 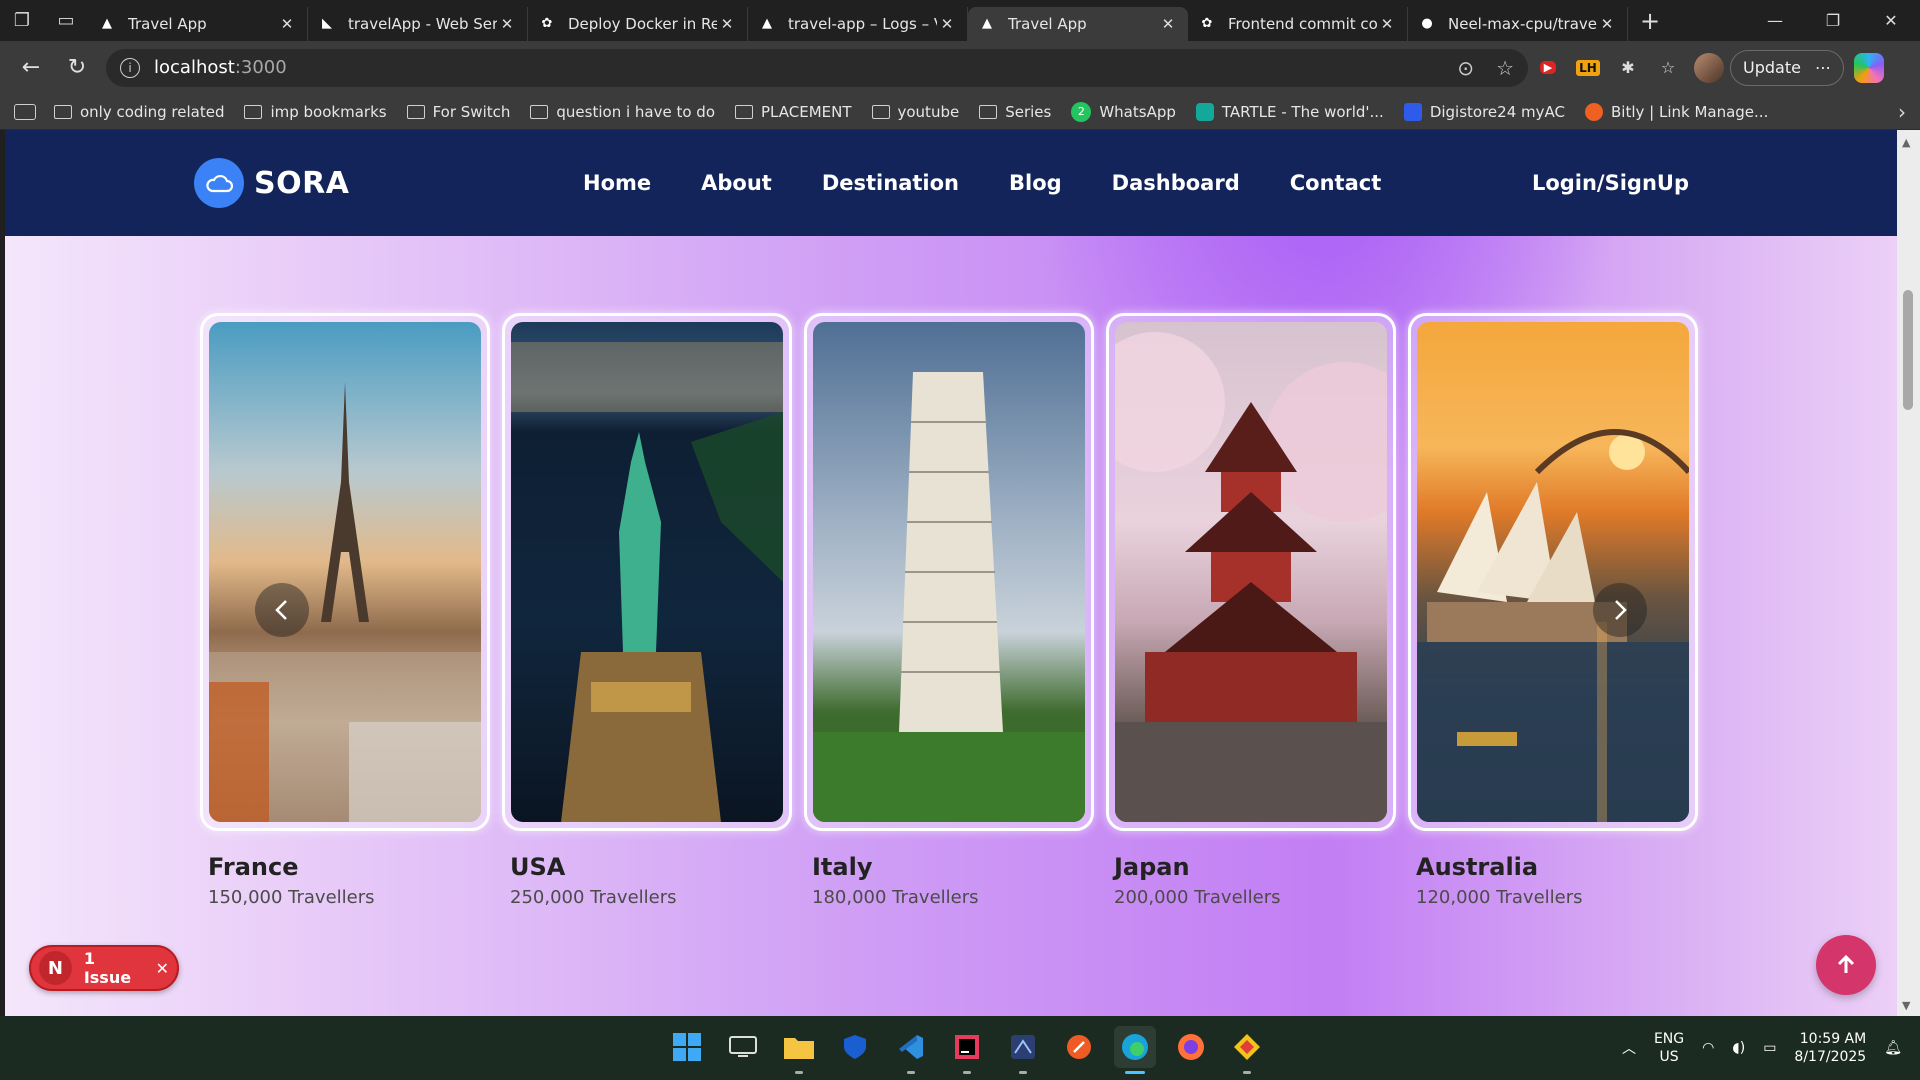 I want to click on favorite-star-icon: ☆, so click(x=1505, y=68).